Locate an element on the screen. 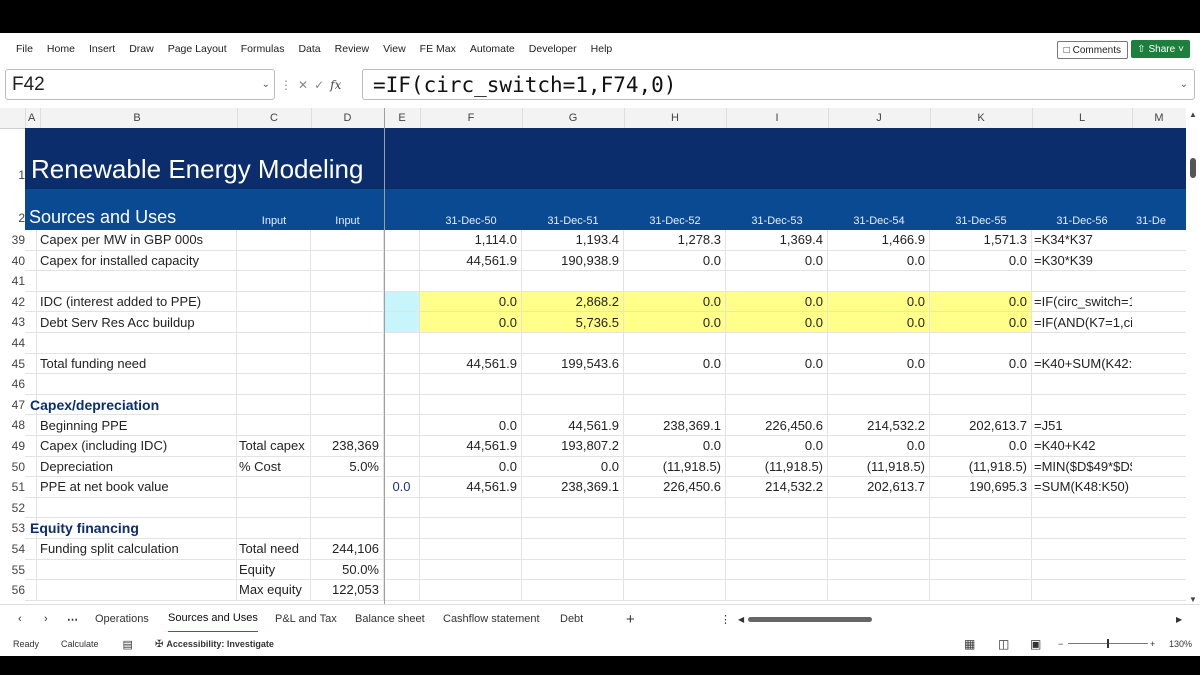  cell-g51: 238,369.1 is located at coordinates (573, 487).